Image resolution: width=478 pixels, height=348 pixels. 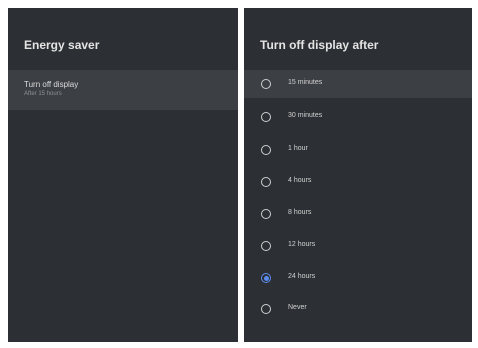 I want to click on option-label: 30 minutes, so click(x=305, y=115).